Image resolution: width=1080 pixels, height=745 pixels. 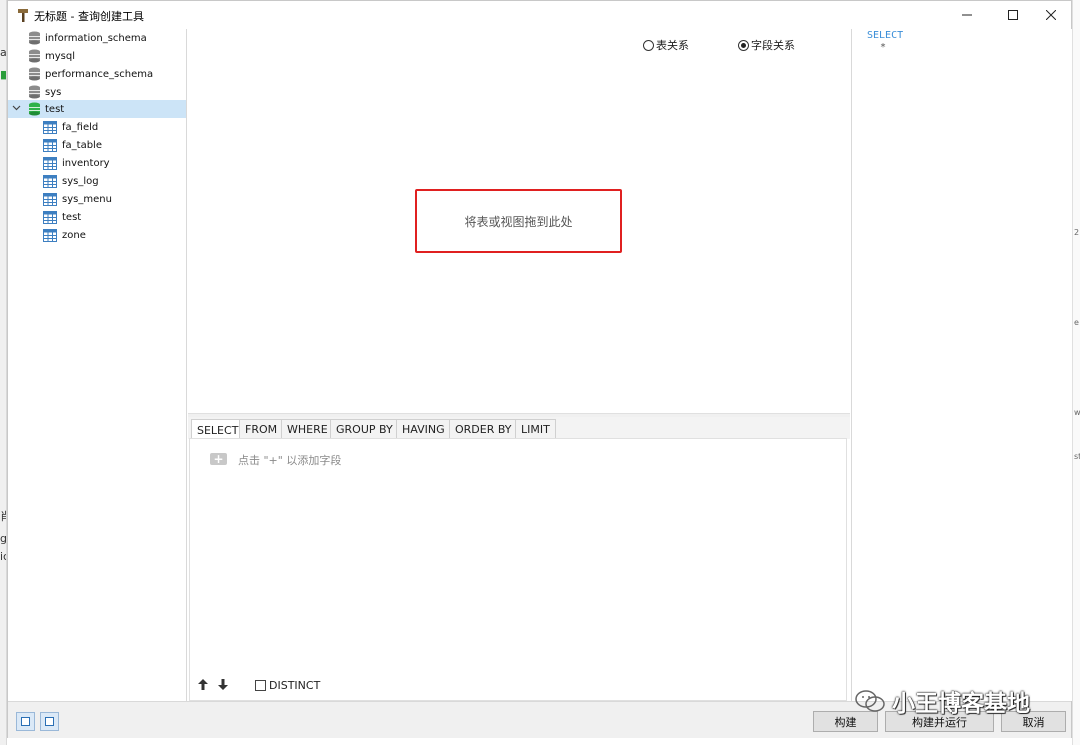 I want to click on tab-label: GROUP BY, so click(x=364, y=429).